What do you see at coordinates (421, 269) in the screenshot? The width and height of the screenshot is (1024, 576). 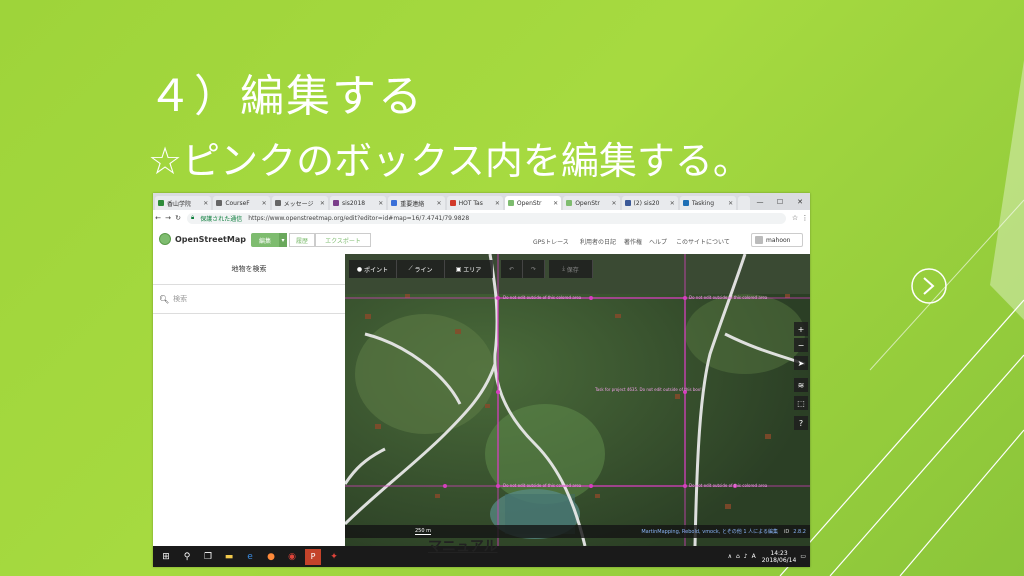 I see `add-line-button: ⟋ ライン` at bounding box center [421, 269].